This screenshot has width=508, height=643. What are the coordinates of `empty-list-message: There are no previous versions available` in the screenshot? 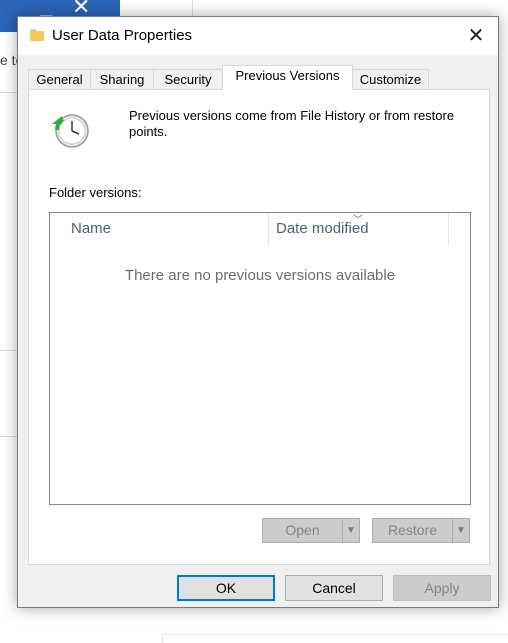 It's located at (260, 275).